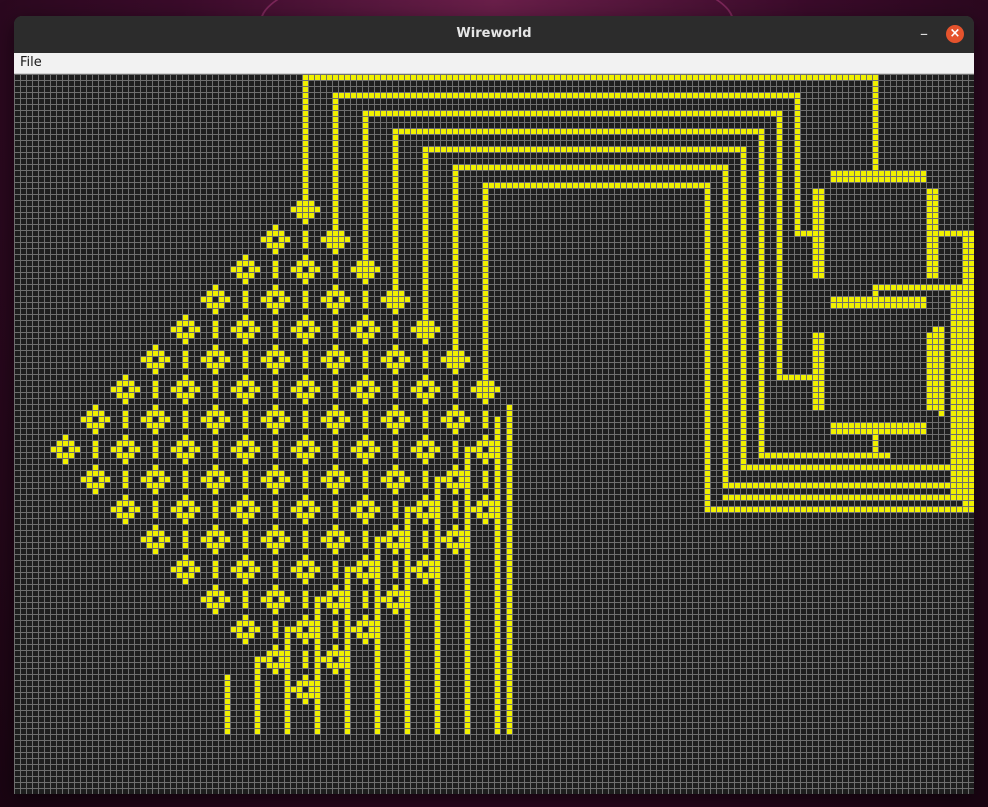 This screenshot has width=988, height=807. What do you see at coordinates (31, 62) in the screenshot?
I see `menu-file: File` at bounding box center [31, 62].